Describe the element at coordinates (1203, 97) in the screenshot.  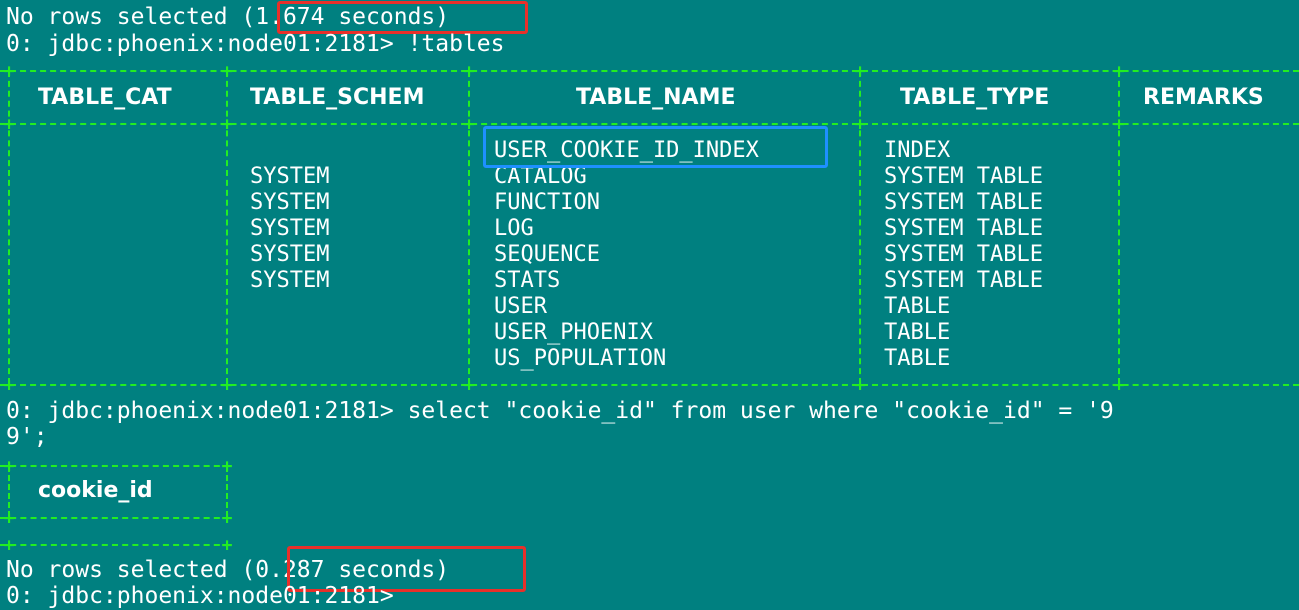
I see `column-header-remarks: REMARKS` at that location.